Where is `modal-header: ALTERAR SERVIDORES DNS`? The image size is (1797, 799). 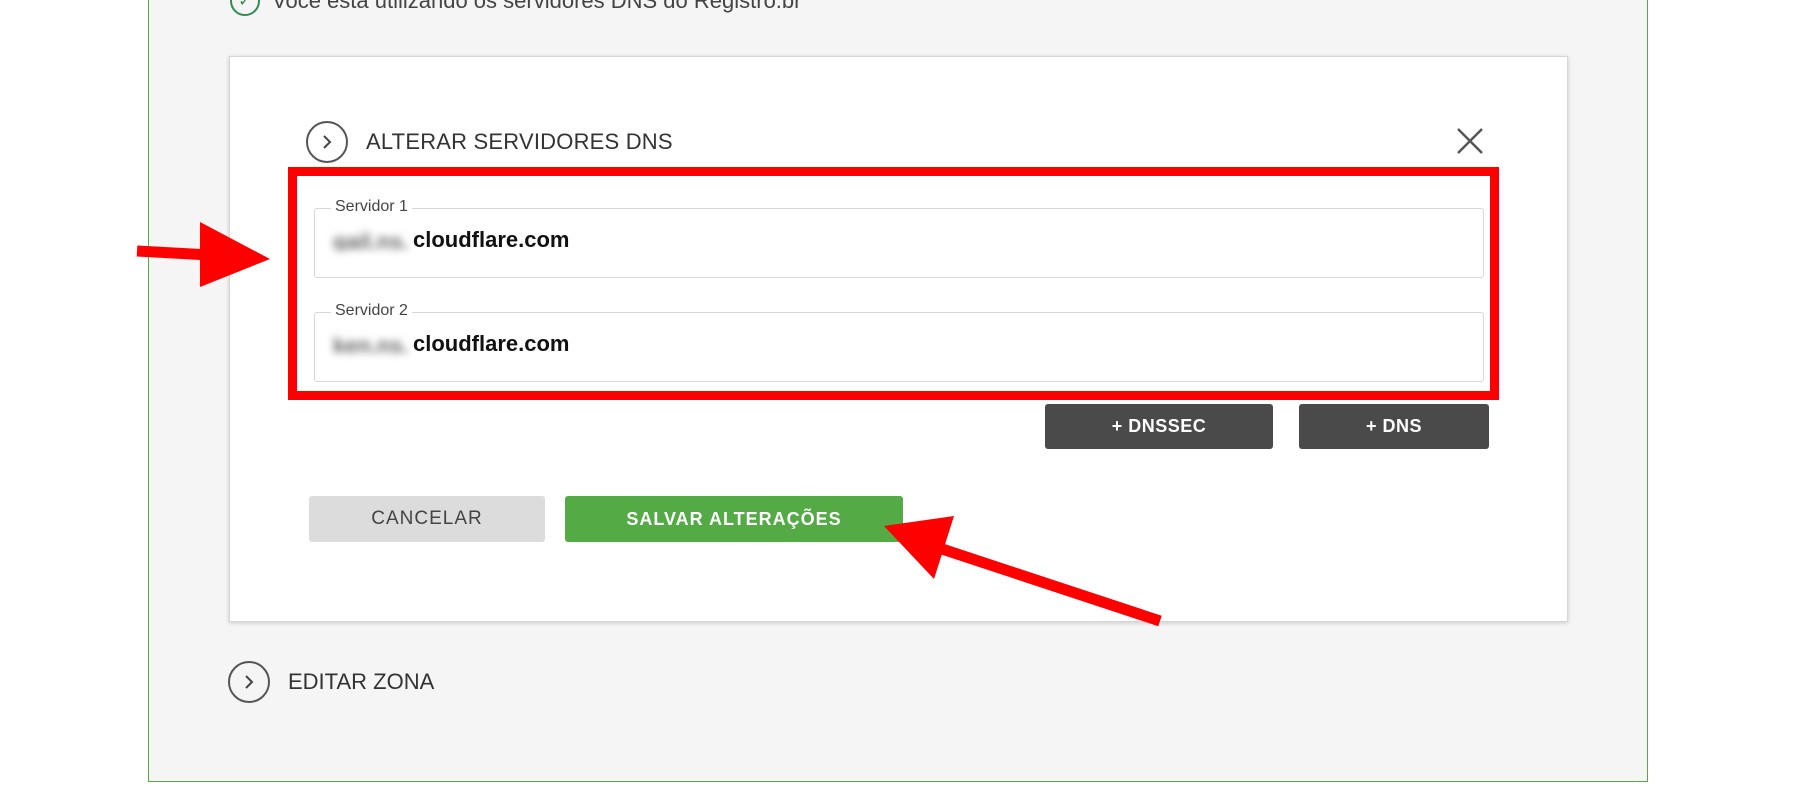 modal-header: ALTERAR SERVIDORES DNS is located at coordinates (489, 142).